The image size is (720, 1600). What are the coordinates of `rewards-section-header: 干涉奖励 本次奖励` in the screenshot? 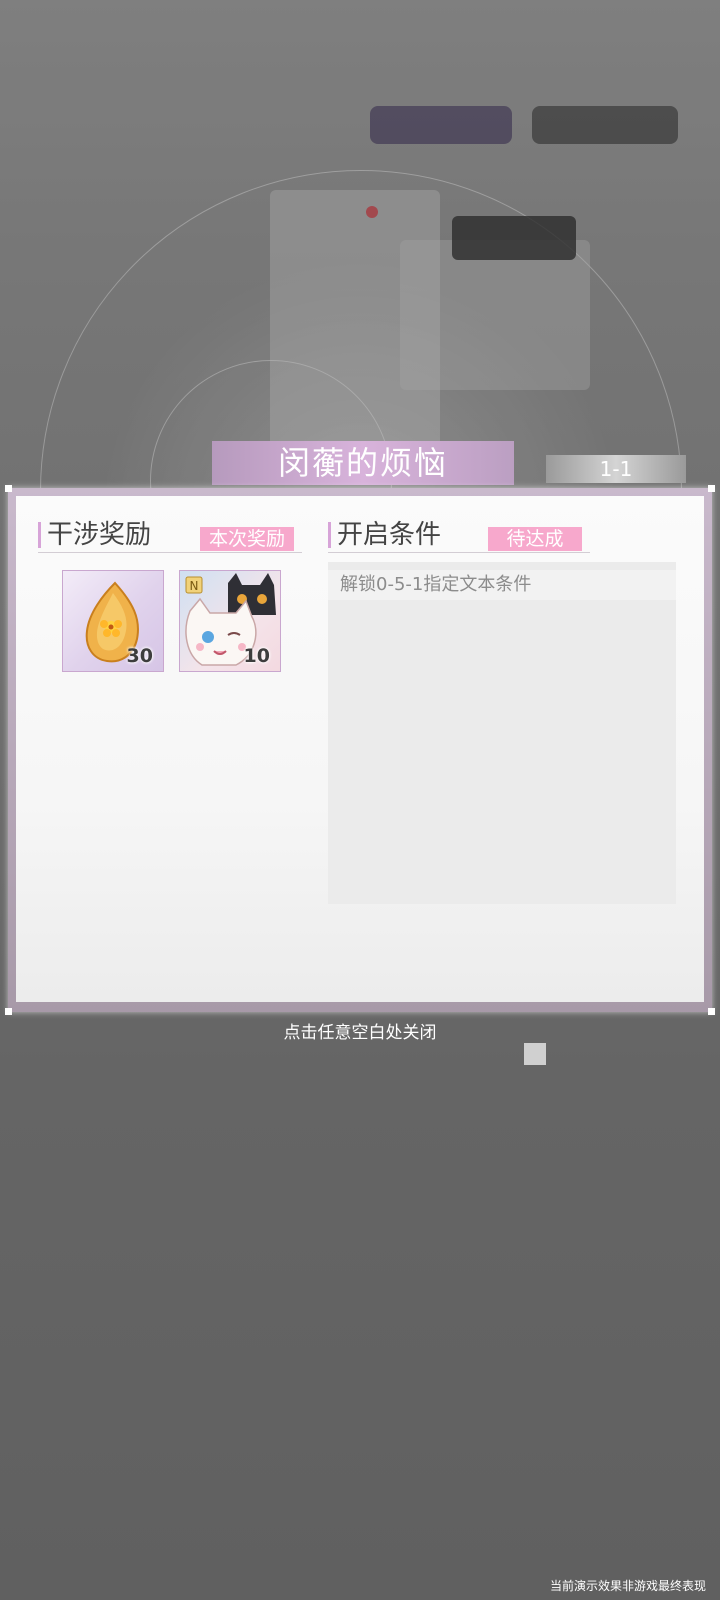 It's located at (170, 535).